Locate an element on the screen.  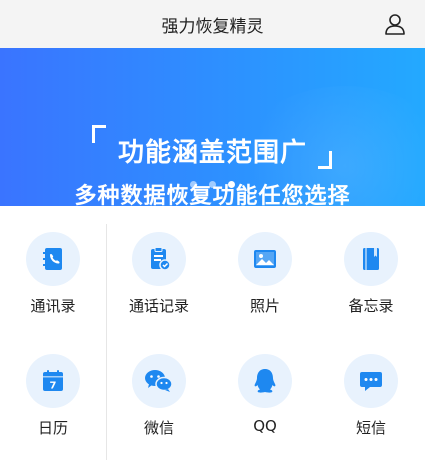
calendar-icon: 7 is located at coordinates (53, 381).